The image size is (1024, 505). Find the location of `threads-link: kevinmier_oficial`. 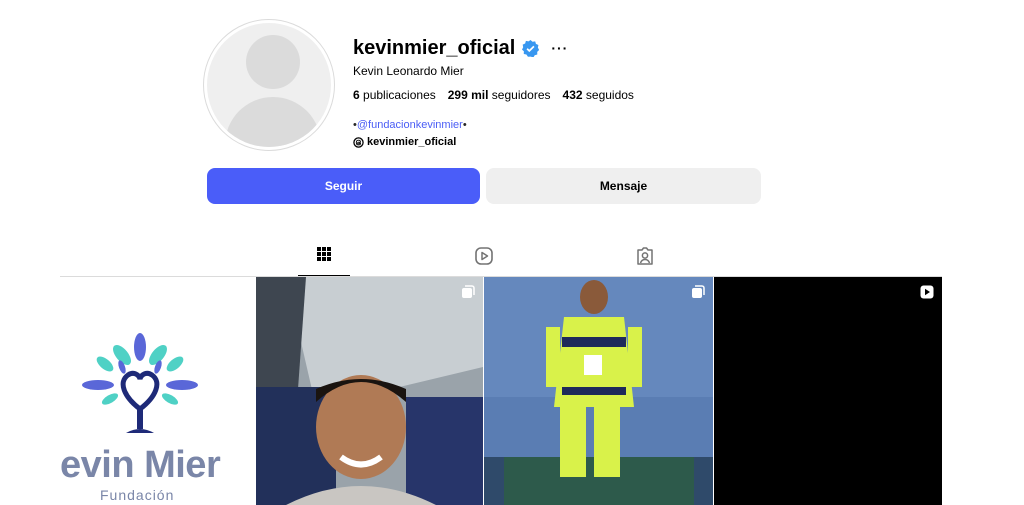

threads-link: kevinmier_oficial is located at coordinates (404, 142).